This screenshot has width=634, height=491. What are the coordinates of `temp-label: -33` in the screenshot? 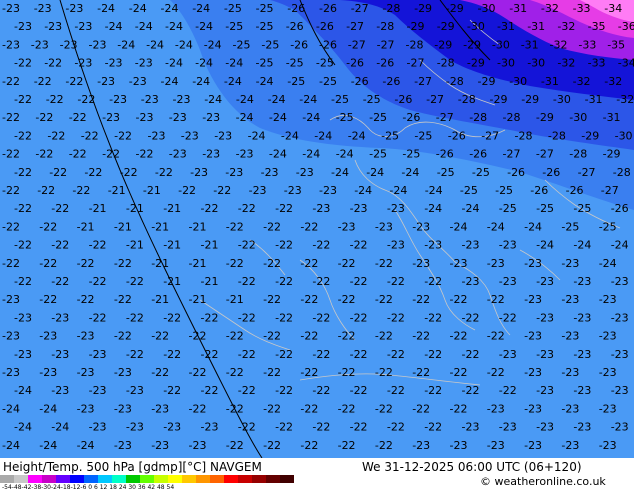 It's located at (582, 8).